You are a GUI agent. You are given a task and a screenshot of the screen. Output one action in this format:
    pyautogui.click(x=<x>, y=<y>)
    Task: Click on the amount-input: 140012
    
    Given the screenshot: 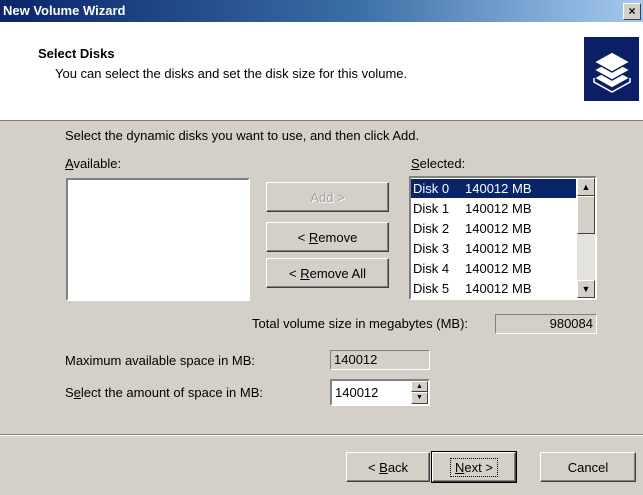 What is the action you would take?
    pyautogui.click(x=356, y=392)
    